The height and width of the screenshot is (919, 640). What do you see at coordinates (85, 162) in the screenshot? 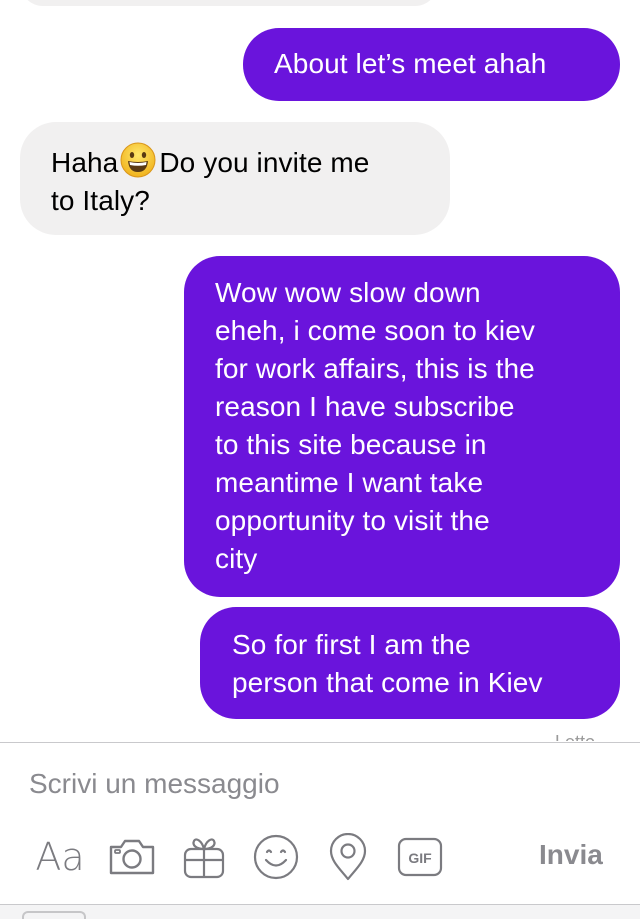
I see `message-text: Haha` at bounding box center [85, 162].